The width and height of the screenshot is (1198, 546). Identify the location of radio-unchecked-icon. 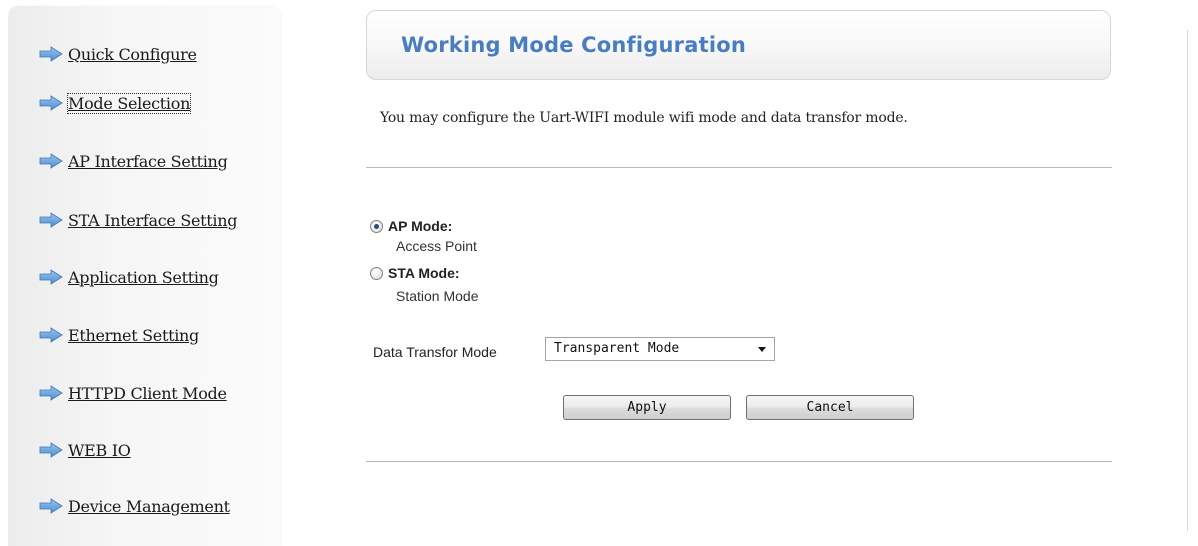
(376, 273).